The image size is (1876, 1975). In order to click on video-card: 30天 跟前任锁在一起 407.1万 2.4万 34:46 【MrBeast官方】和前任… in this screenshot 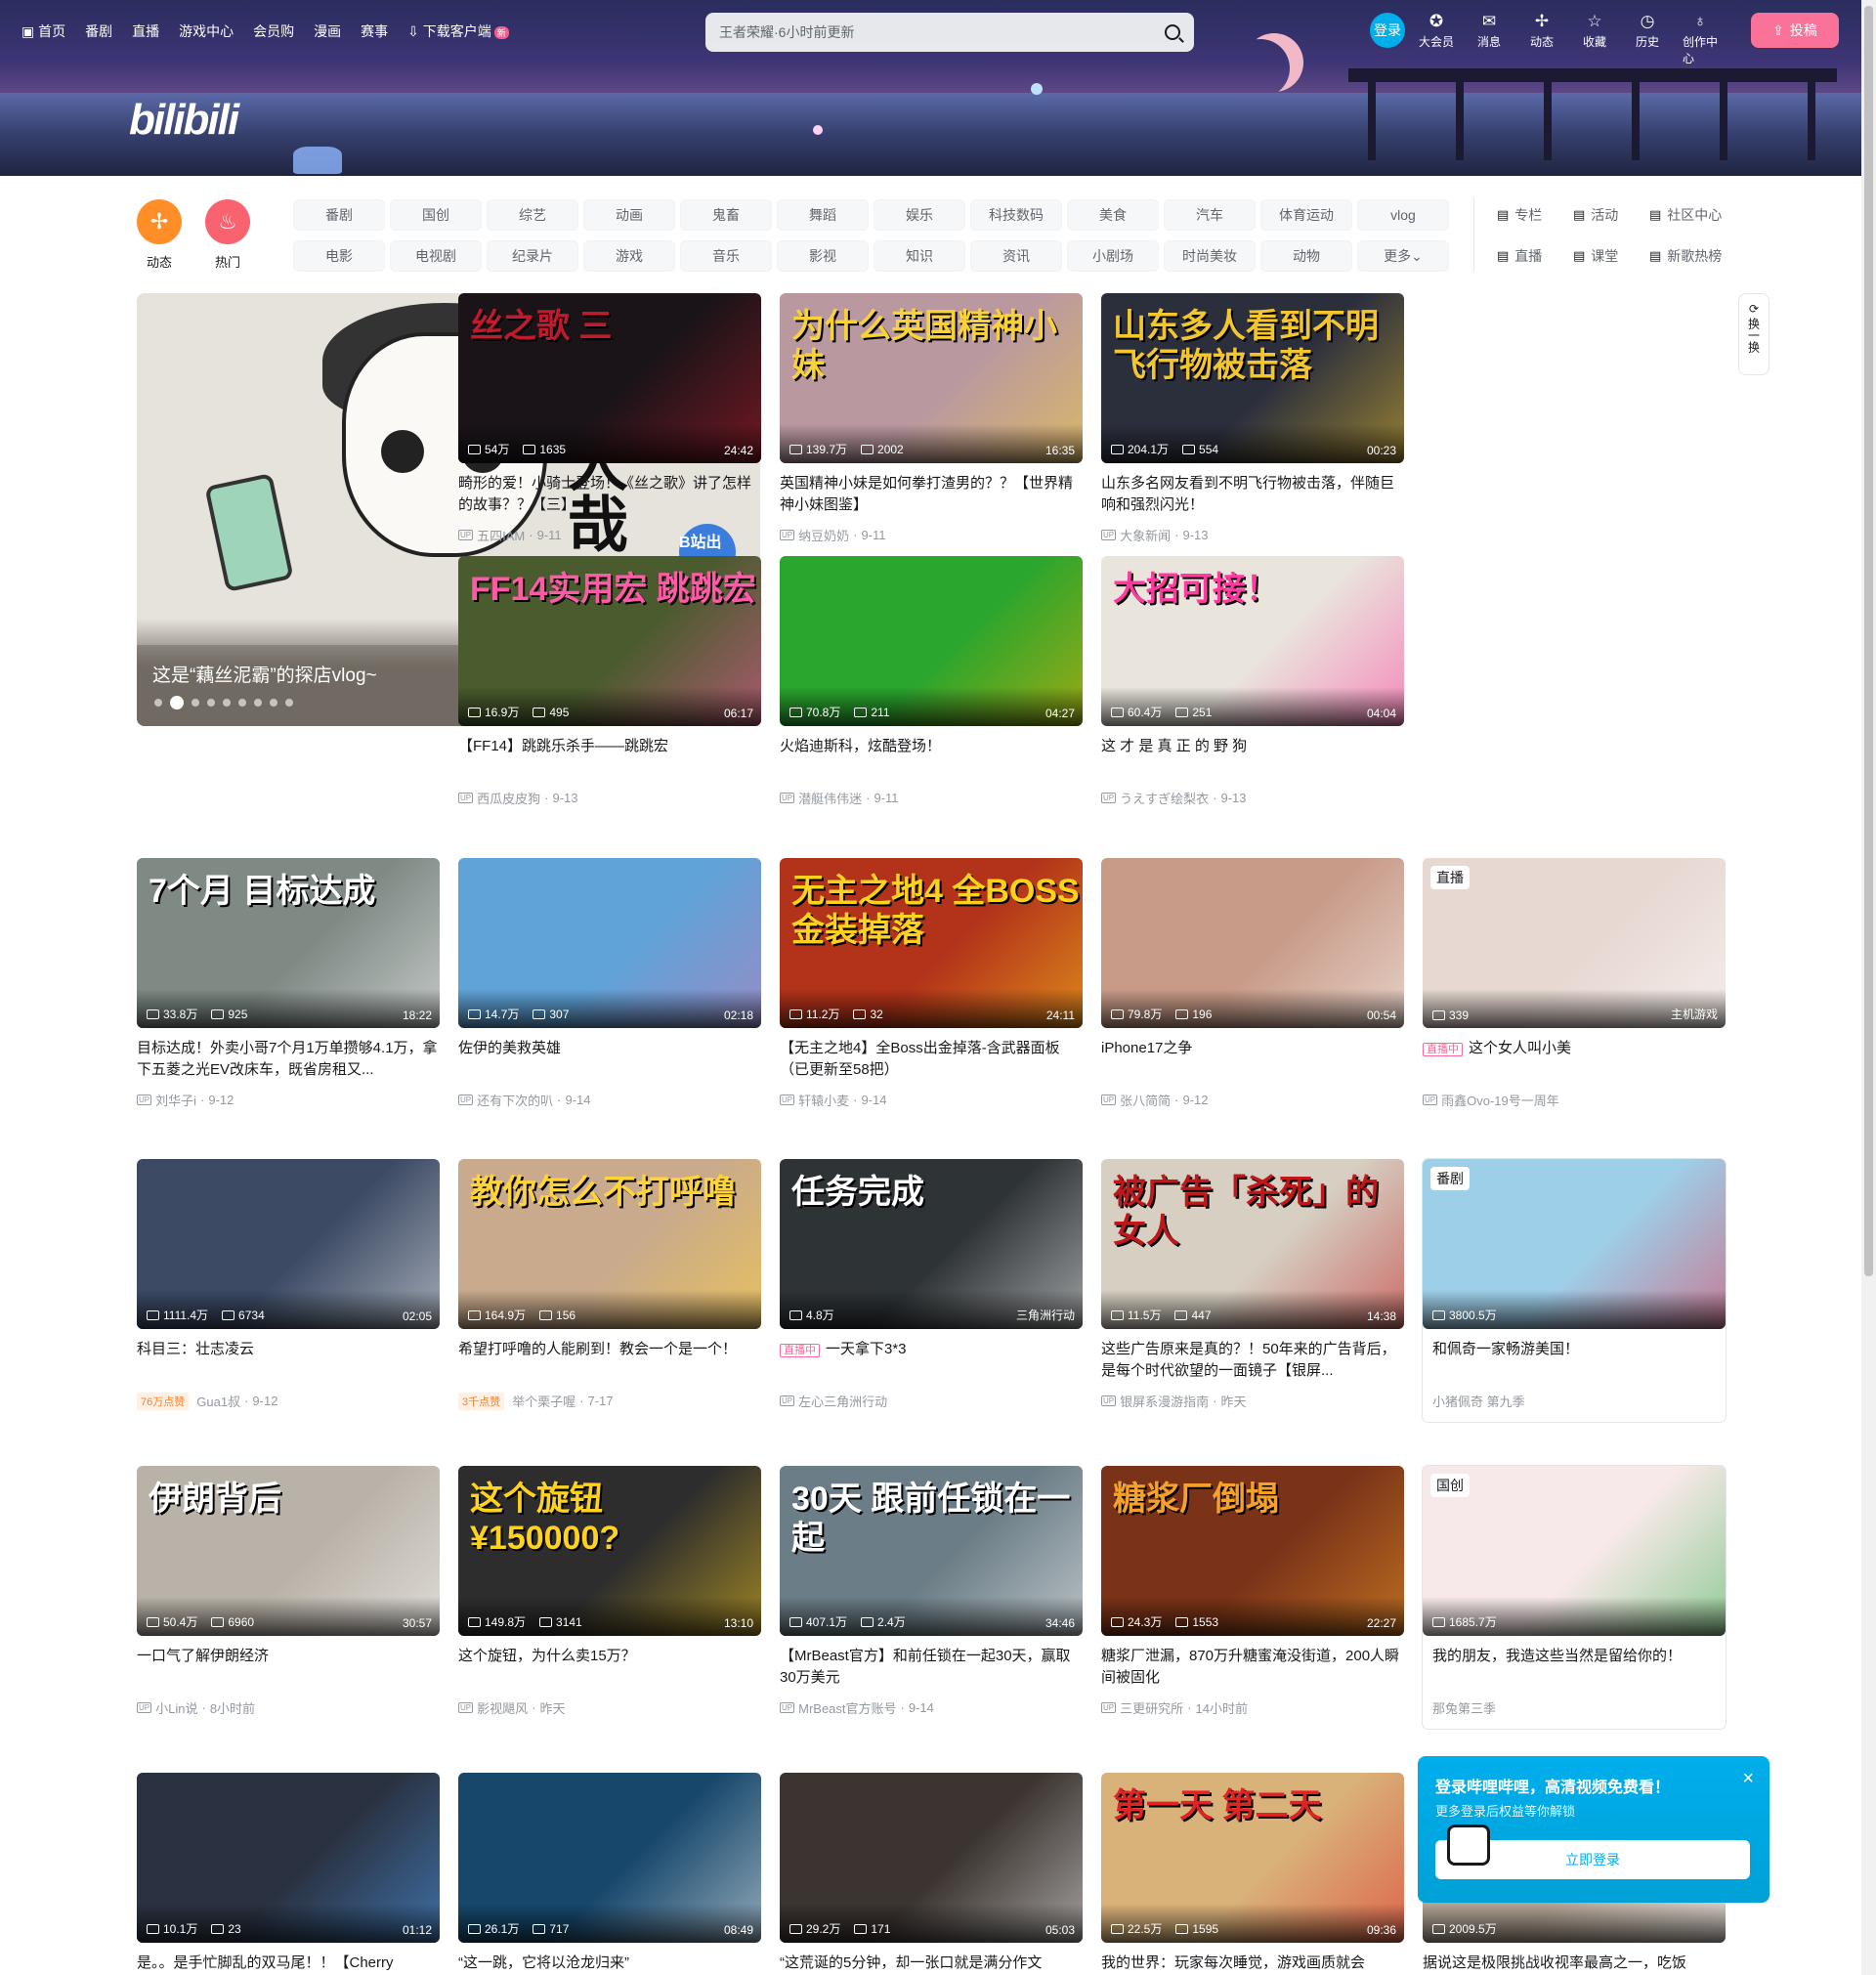, I will do `click(931, 1592)`.